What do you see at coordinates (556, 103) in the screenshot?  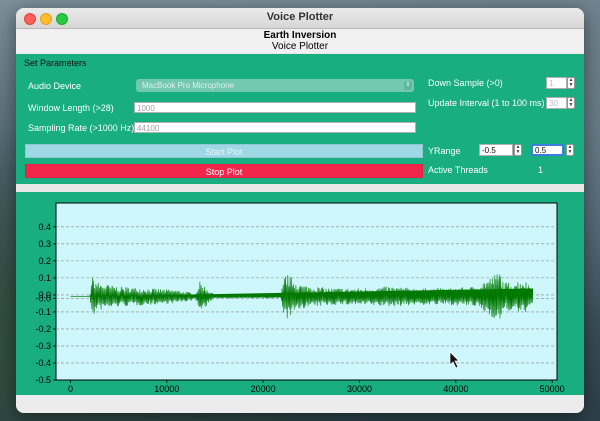 I see `update-interval-input: 30` at bounding box center [556, 103].